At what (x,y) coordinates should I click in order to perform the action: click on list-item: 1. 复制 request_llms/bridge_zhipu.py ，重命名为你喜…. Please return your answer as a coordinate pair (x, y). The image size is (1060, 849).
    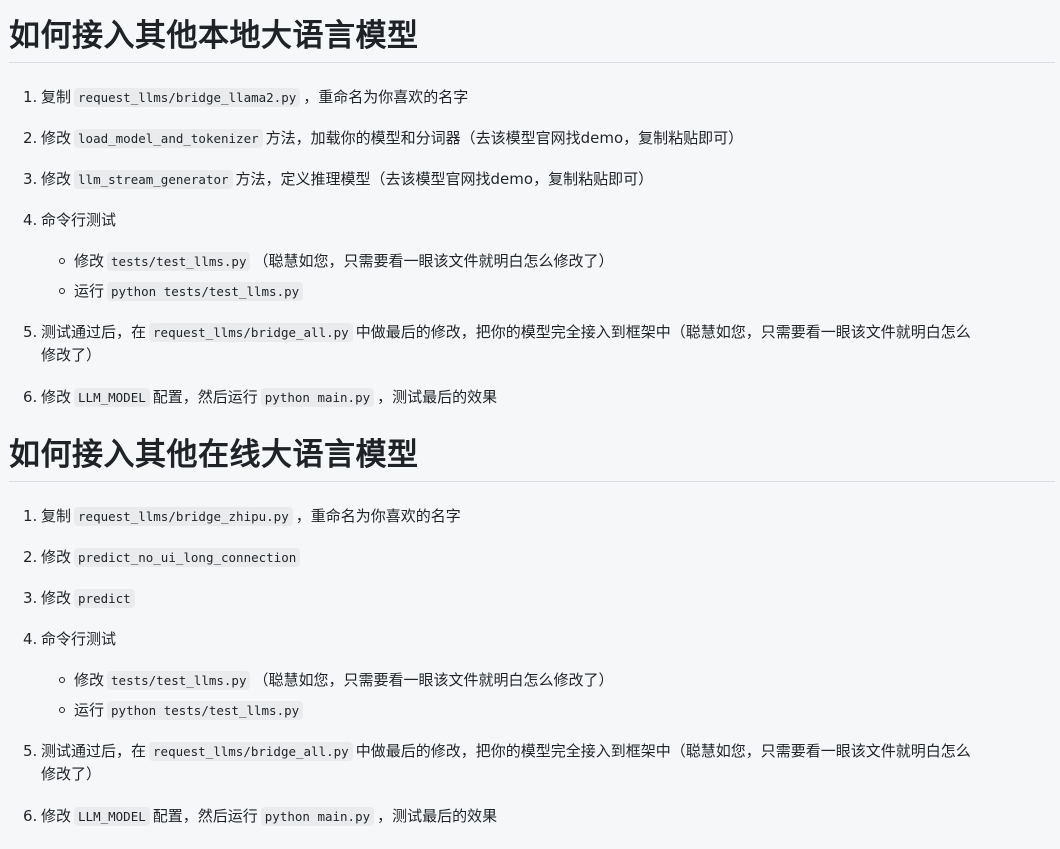
    Looking at the image, I should click on (235, 516).